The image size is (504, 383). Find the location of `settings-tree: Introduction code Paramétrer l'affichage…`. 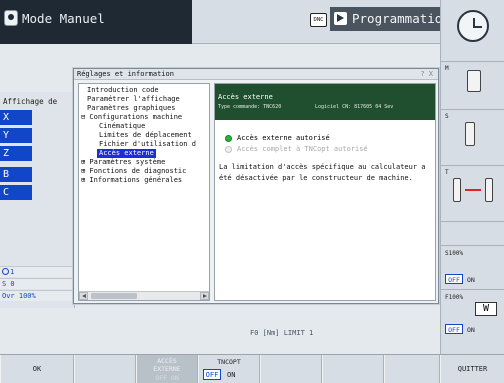

settings-tree: Introduction code Paramétrer l'affichage… is located at coordinates (144, 192).